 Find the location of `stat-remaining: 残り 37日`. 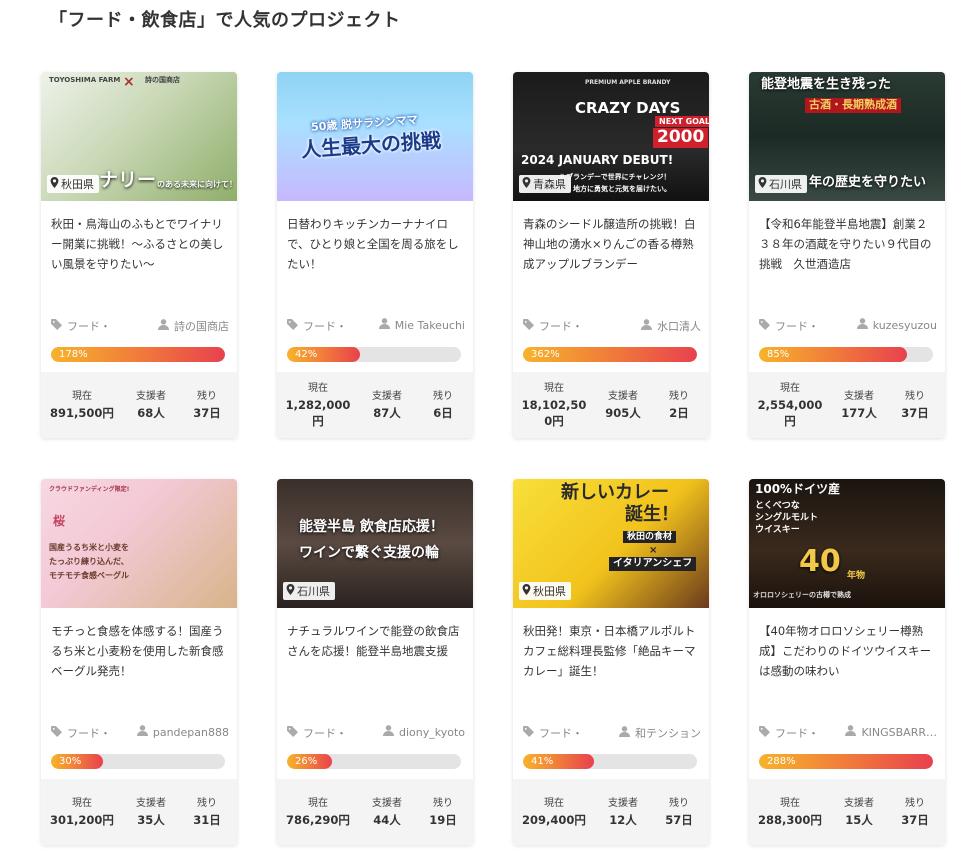

stat-remaining: 残り 37日 is located at coordinates (915, 405).